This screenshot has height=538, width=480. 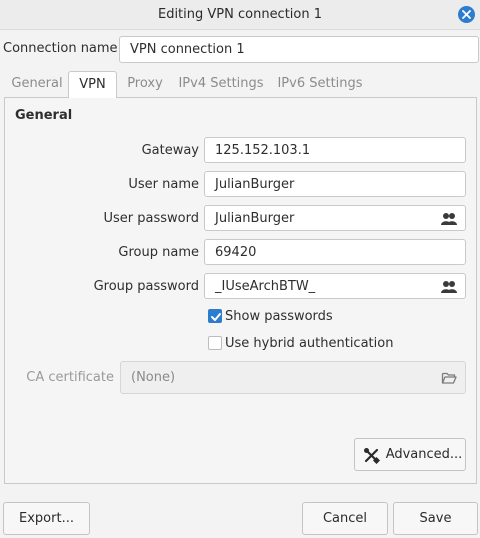 I want to click on tab-vpn: VPN, so click(x=92, y=84).